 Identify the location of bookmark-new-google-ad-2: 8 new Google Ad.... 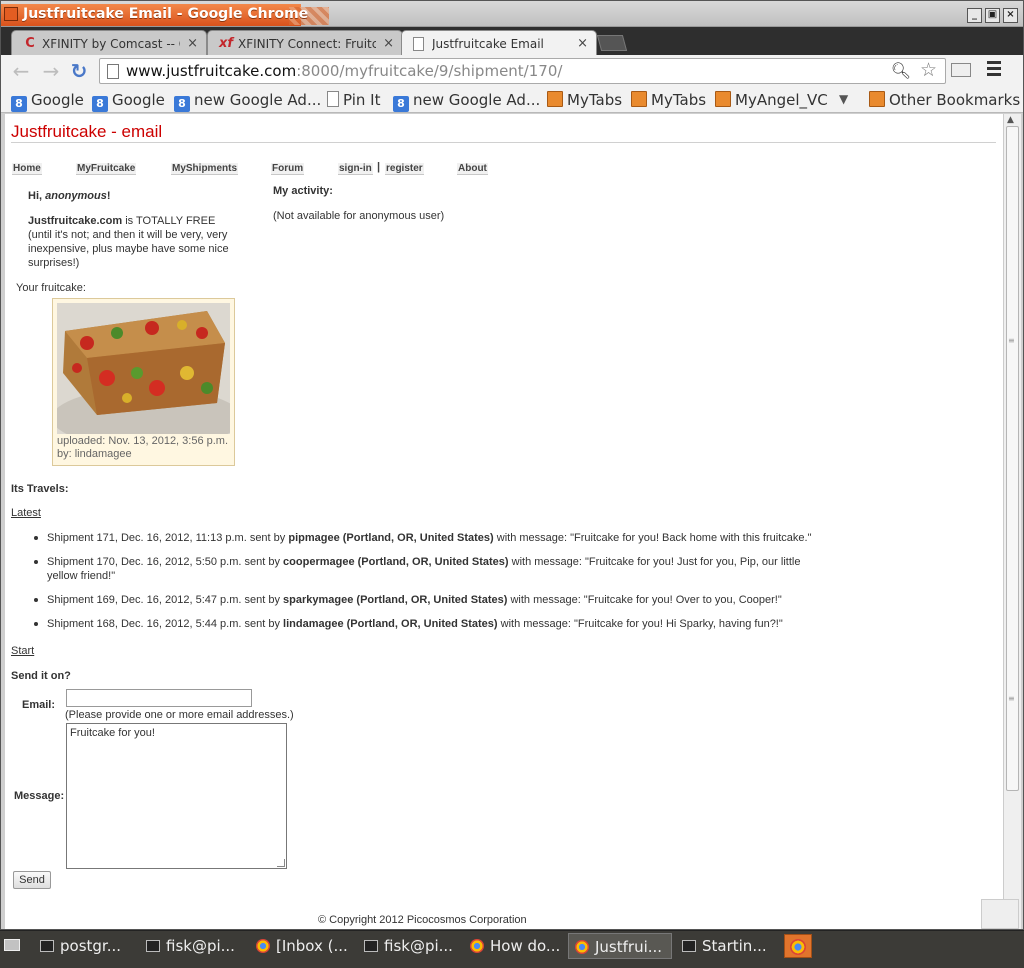
(466, 101).